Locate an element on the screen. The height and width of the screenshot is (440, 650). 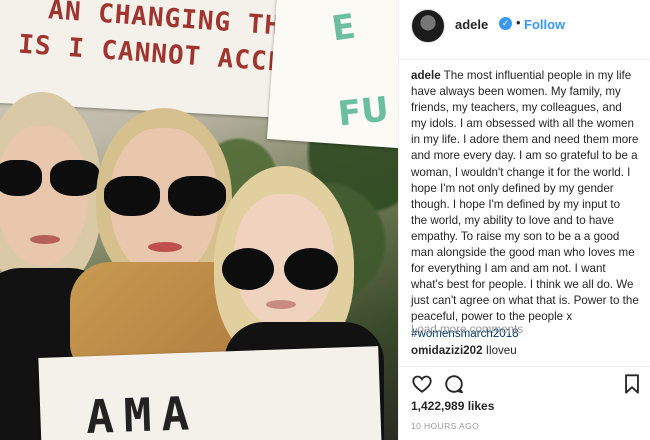
sign-right-line-2: FU is located at coordinates (363, 112).